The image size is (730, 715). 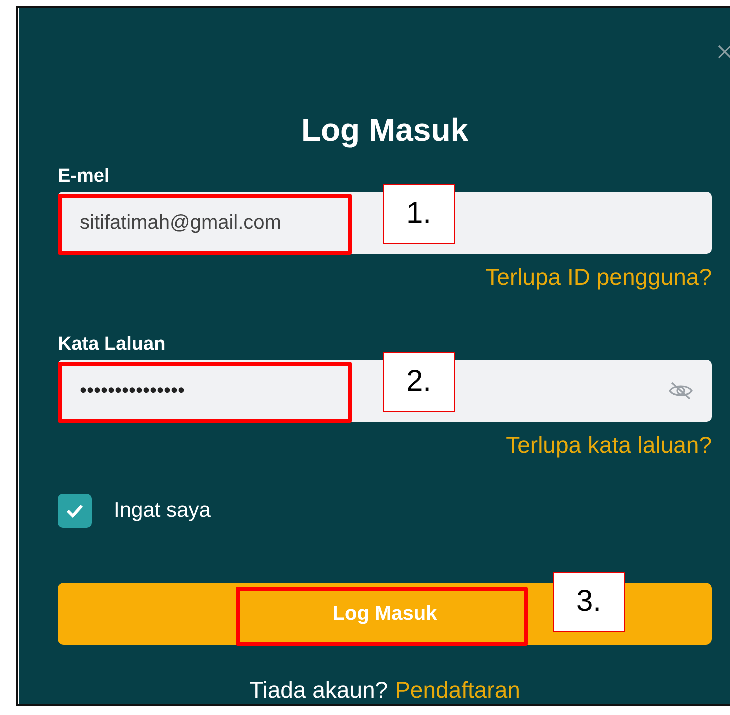 What do you see at coordinates (419, 382) in the screenshot?
I see `step-number: 2.` at bounding box center [419, 382].